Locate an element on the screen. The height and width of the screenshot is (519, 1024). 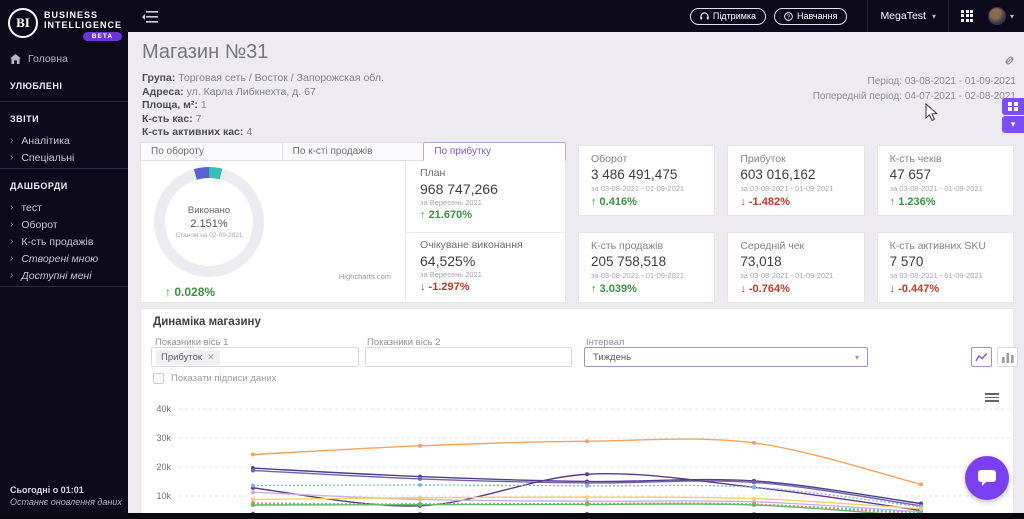
beta-badge: BETA is located at coordinates (102, 36).